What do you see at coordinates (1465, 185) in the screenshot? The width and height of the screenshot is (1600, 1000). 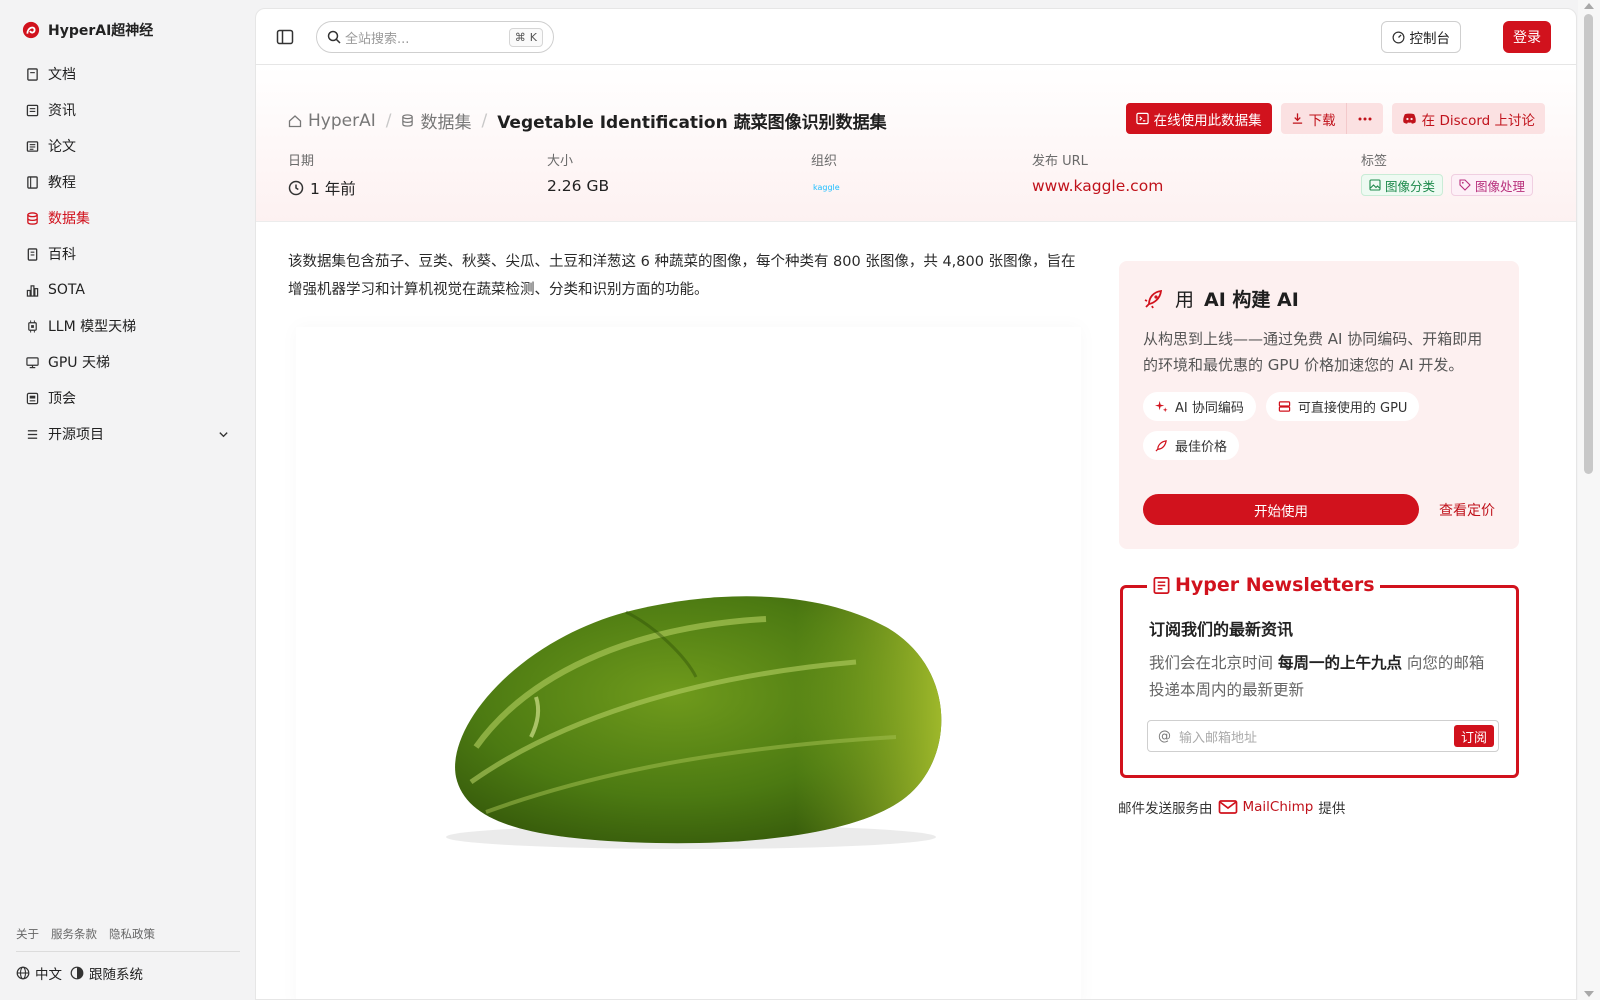 I see `tag-icon` at bounding box center [1465, 185].